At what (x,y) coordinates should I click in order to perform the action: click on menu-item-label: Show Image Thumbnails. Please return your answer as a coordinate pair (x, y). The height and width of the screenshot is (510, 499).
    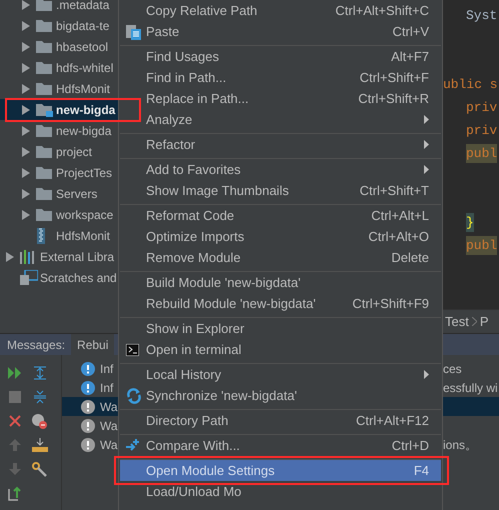
    Looking at the image, I should click on (217, 191).